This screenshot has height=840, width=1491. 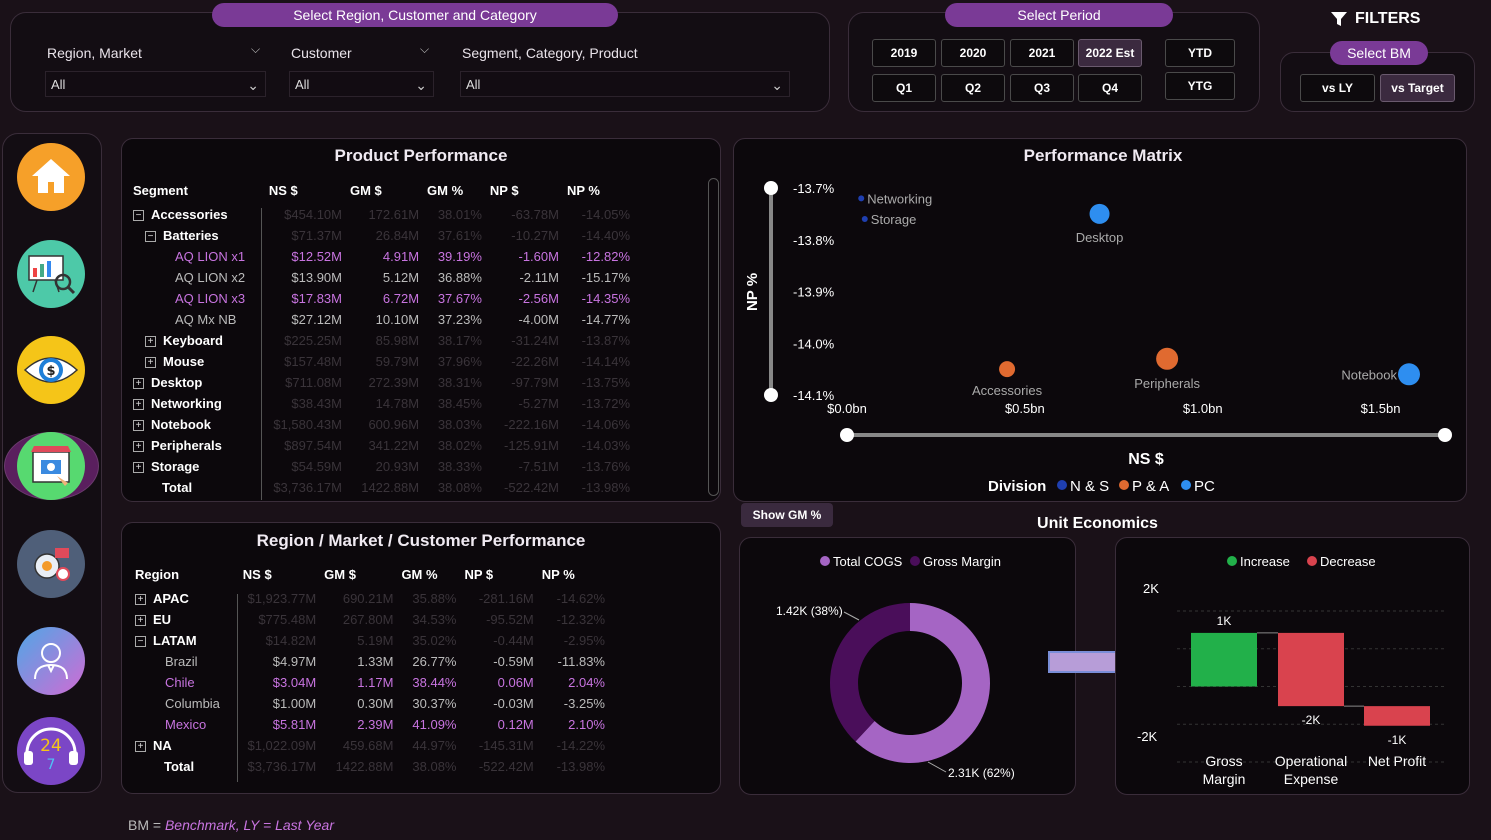 What do you see at coordinates (370, 682) in the screenshot?
I see `table-row: Chile $3.04M 1.17M 38.44% 0.06M 2.04%` at bounding box center [370, 682].